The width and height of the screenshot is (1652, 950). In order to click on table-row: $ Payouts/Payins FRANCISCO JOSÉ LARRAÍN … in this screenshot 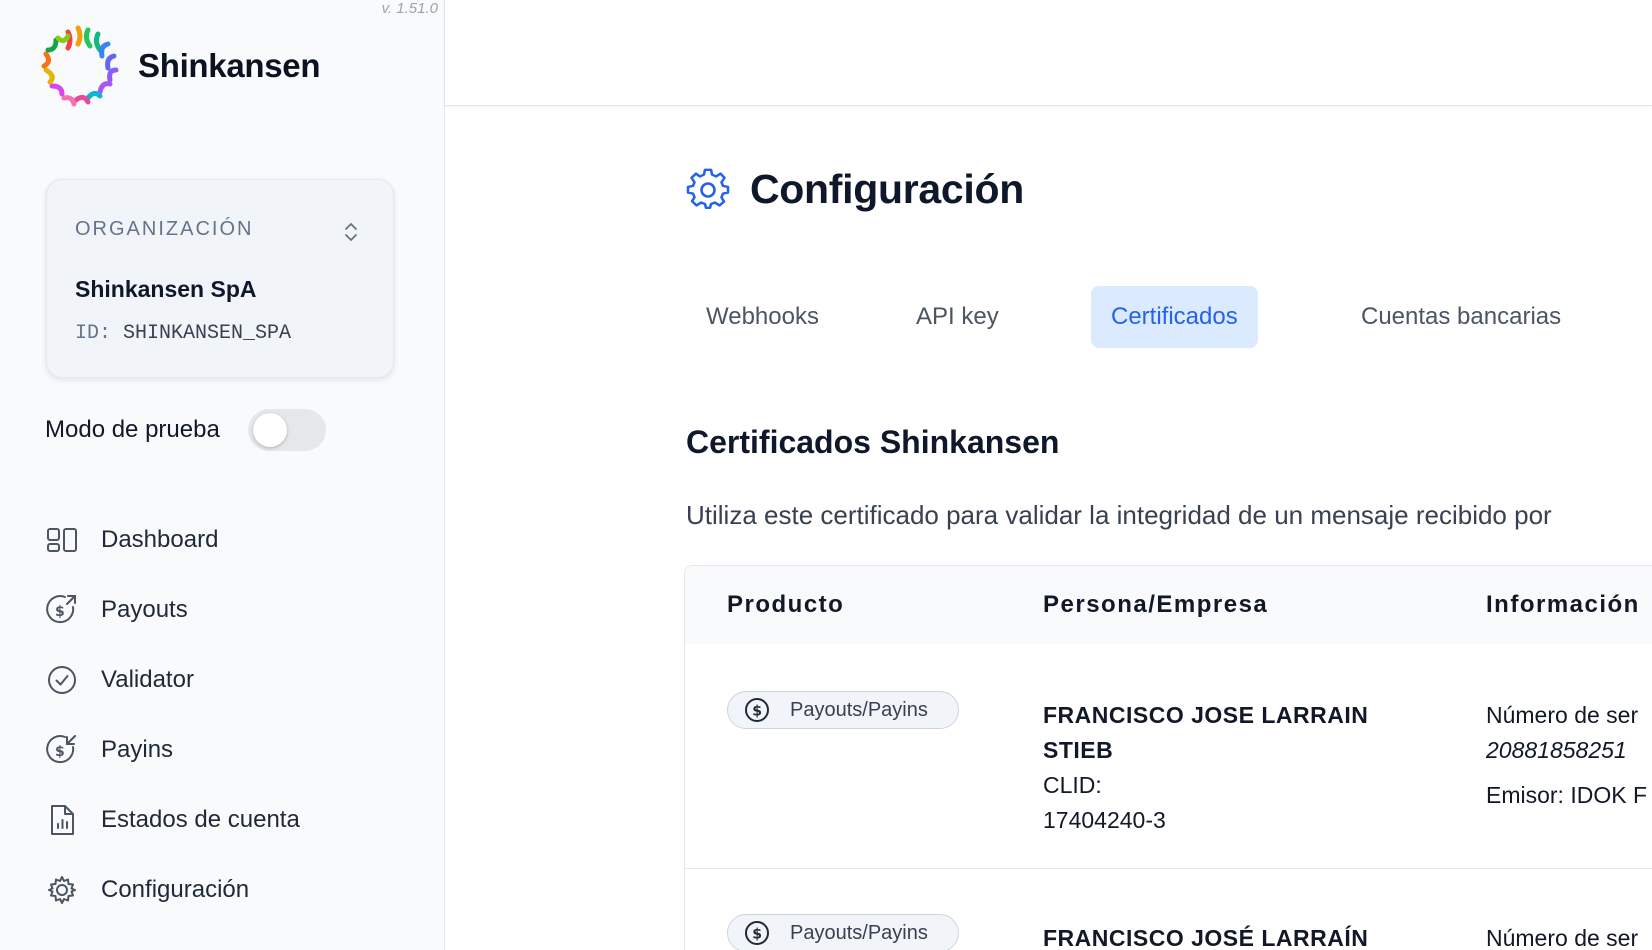, I will do `click(1168, 909)`.